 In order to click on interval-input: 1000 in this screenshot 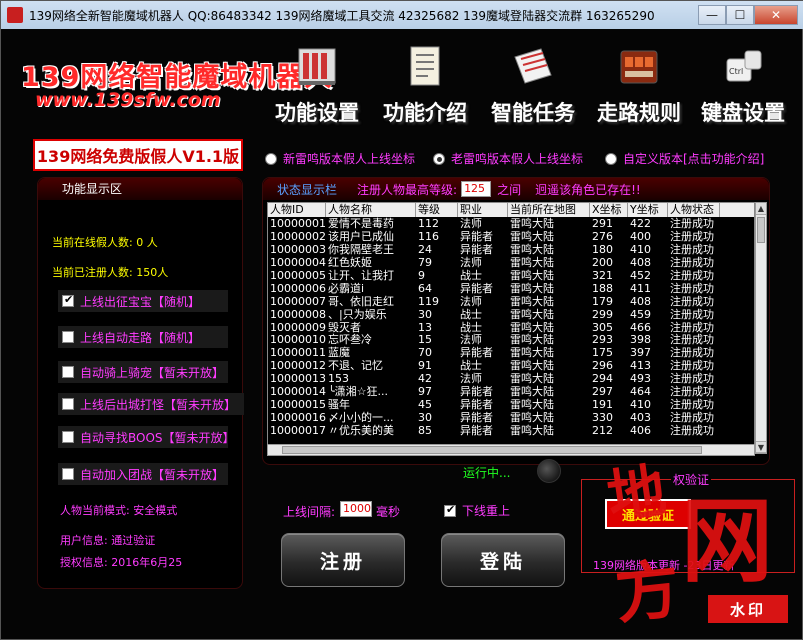, I will do `click(356, 509)`.